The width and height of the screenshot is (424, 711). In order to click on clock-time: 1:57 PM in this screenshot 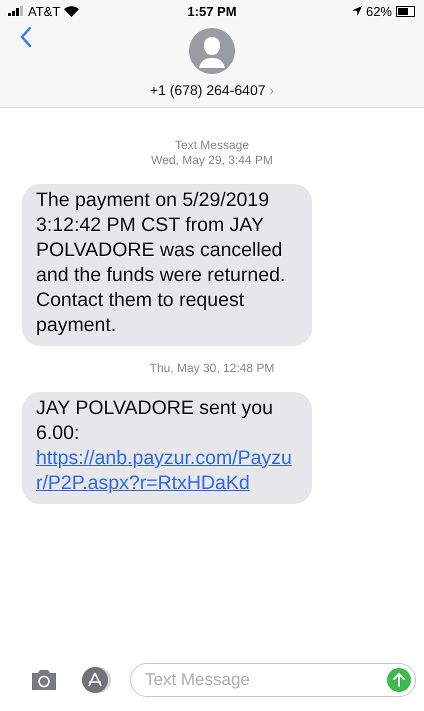, I will do `click(212, 11)`.